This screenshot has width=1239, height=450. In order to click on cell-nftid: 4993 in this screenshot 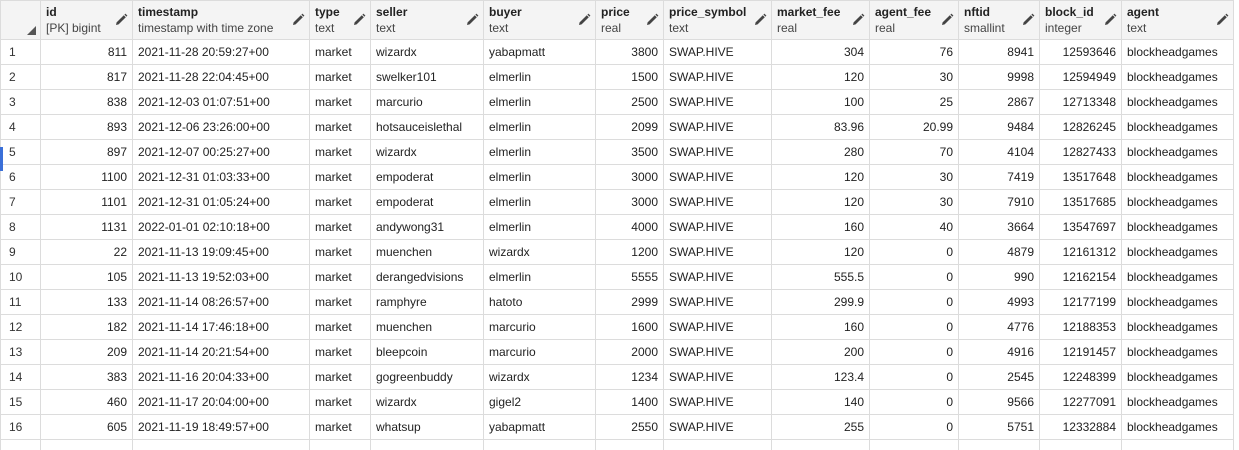, I will do `click(999, 302)`.